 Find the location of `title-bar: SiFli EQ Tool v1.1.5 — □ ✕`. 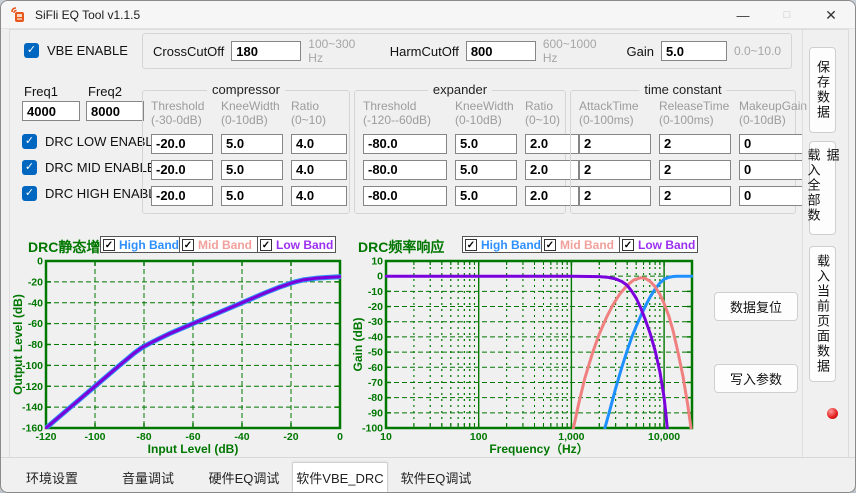

title-bar: SiFli EQ Tool v1.1.5 — □ ✕ is located at coordinates (428, 15).